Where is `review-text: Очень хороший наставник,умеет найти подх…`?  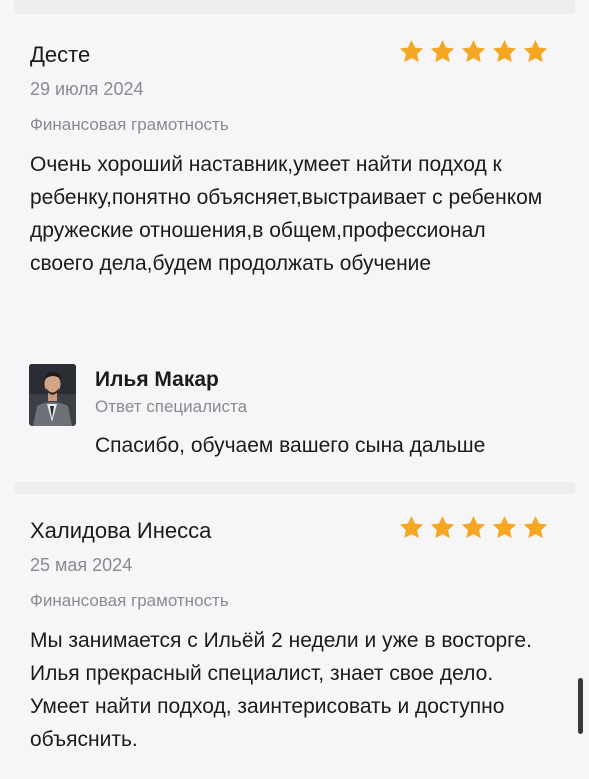 review-text: Очень хороший наставник,умеет найти подх… is located at coordinates (286, 214).